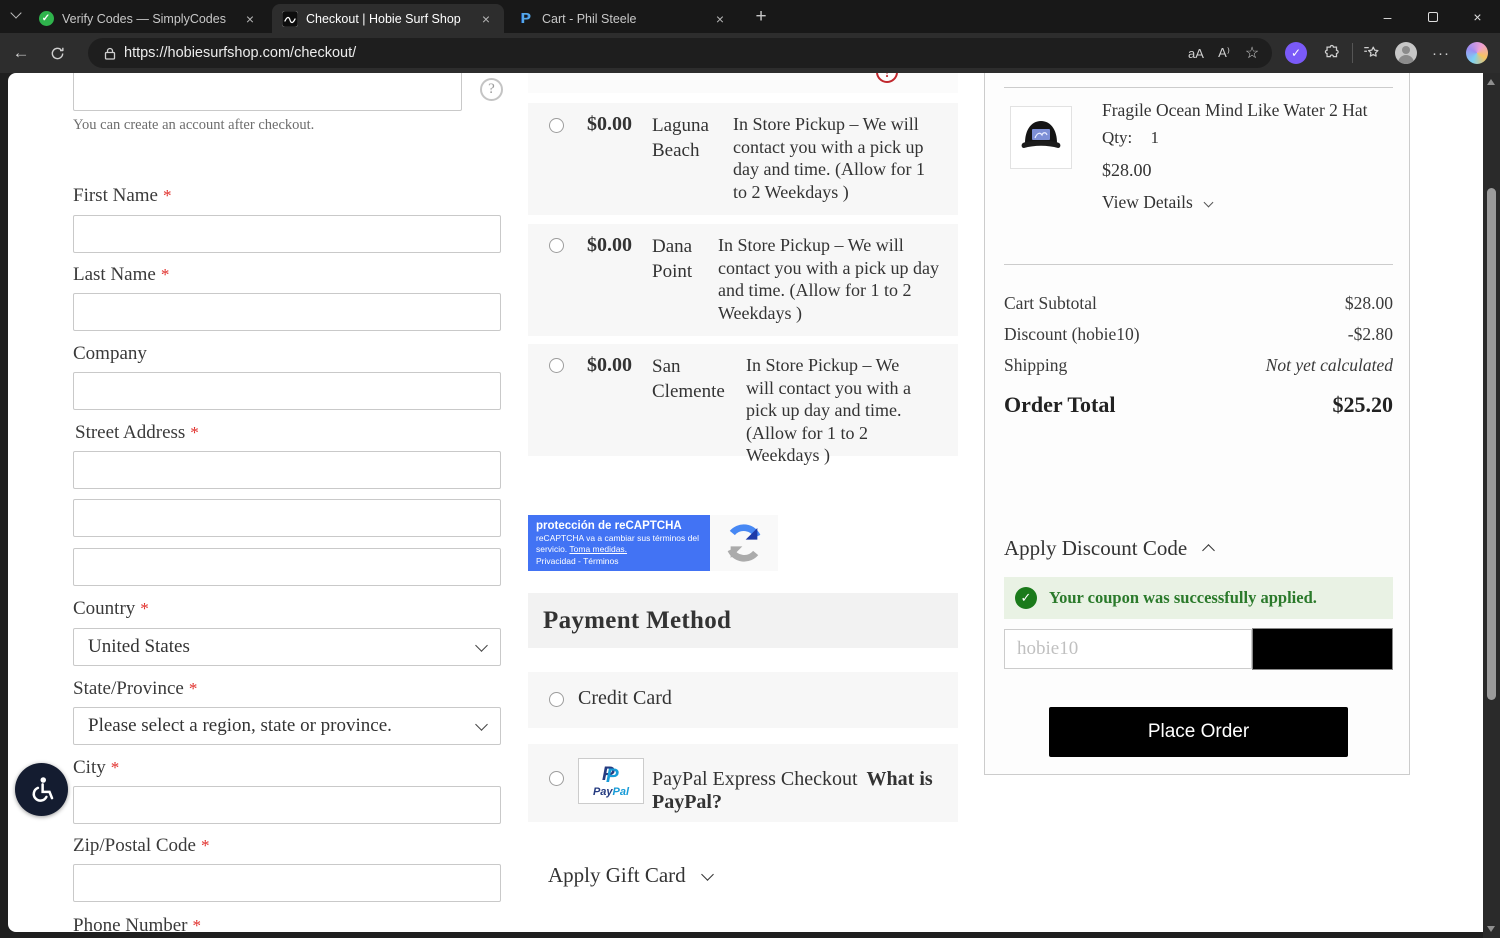  I want to click on browser-essentials-icon: ✓, so click(1296, 53).